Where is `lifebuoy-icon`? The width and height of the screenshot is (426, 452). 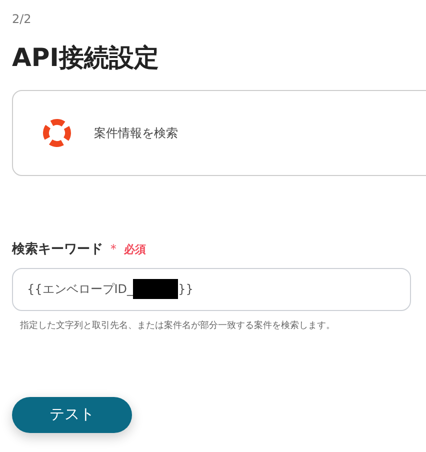
lifebuoy-icon is located at coordinates (57, 133).